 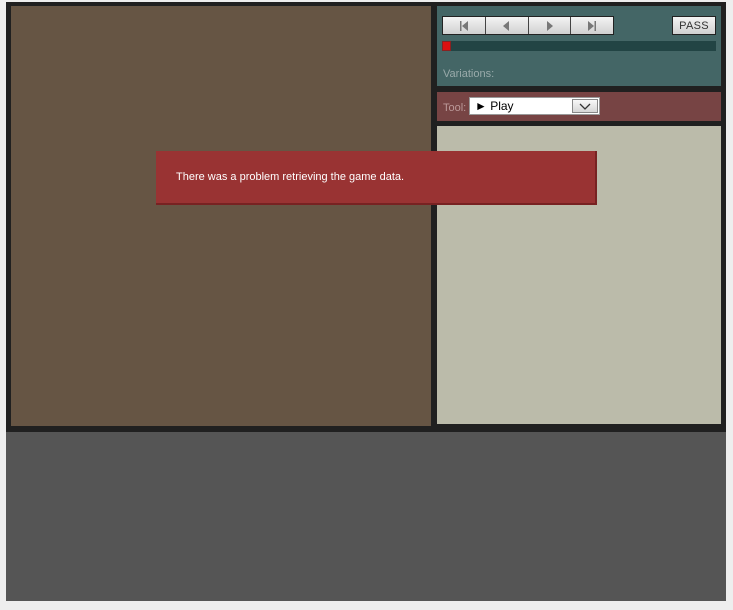 I want to click on last-move-icon, so click(x=592, y=25).